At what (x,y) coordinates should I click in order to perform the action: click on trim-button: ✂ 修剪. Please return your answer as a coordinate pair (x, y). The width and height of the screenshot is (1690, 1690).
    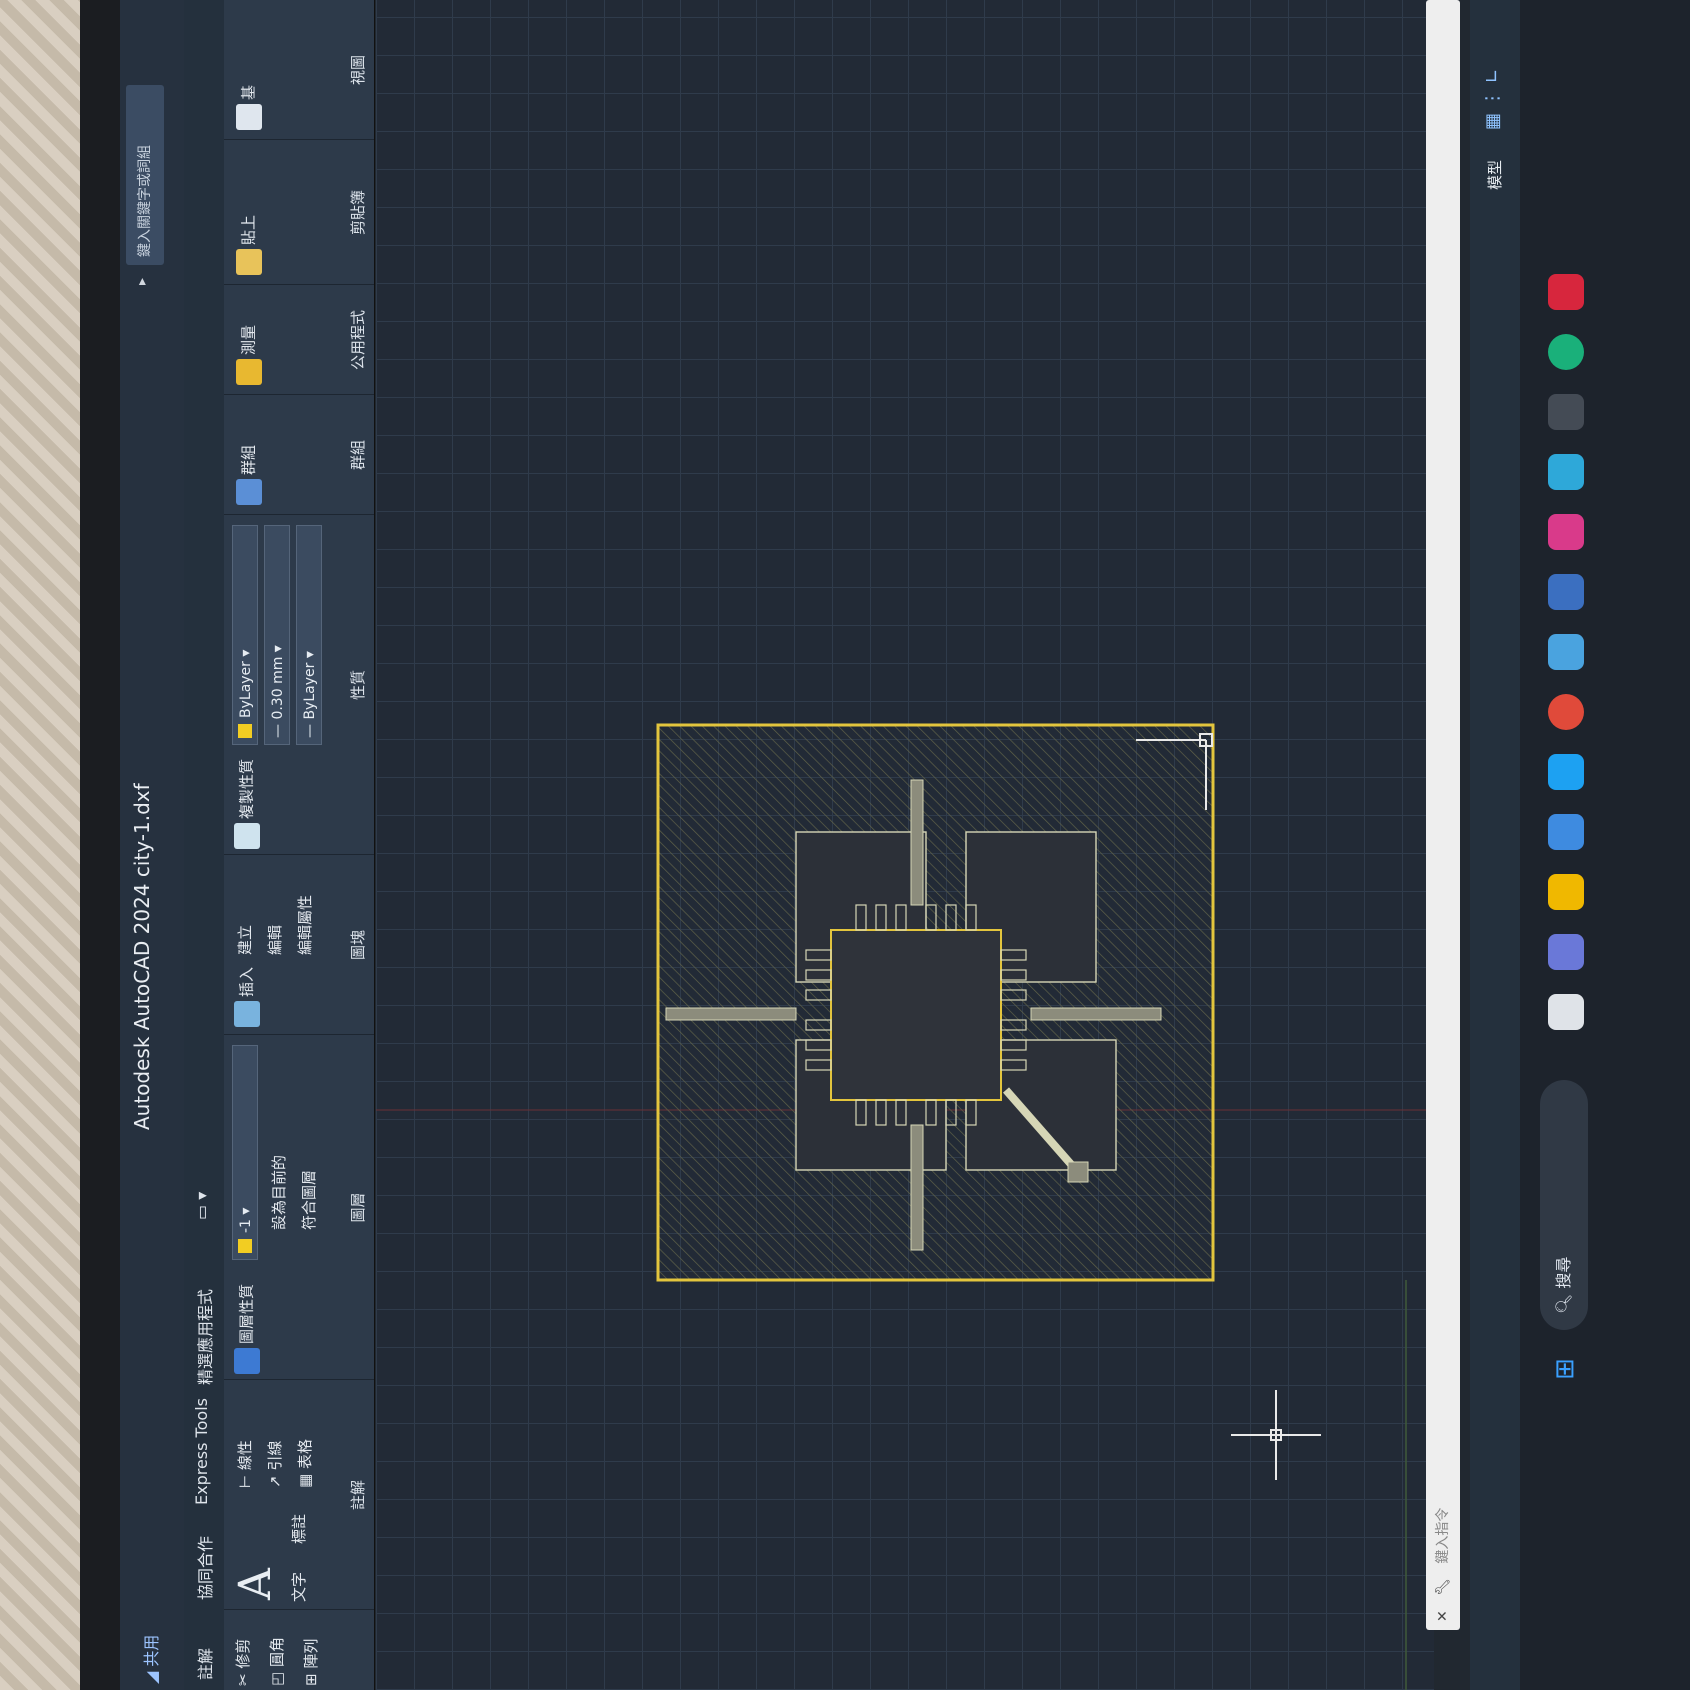
    Looking at the image, I should click on (242, 1662).